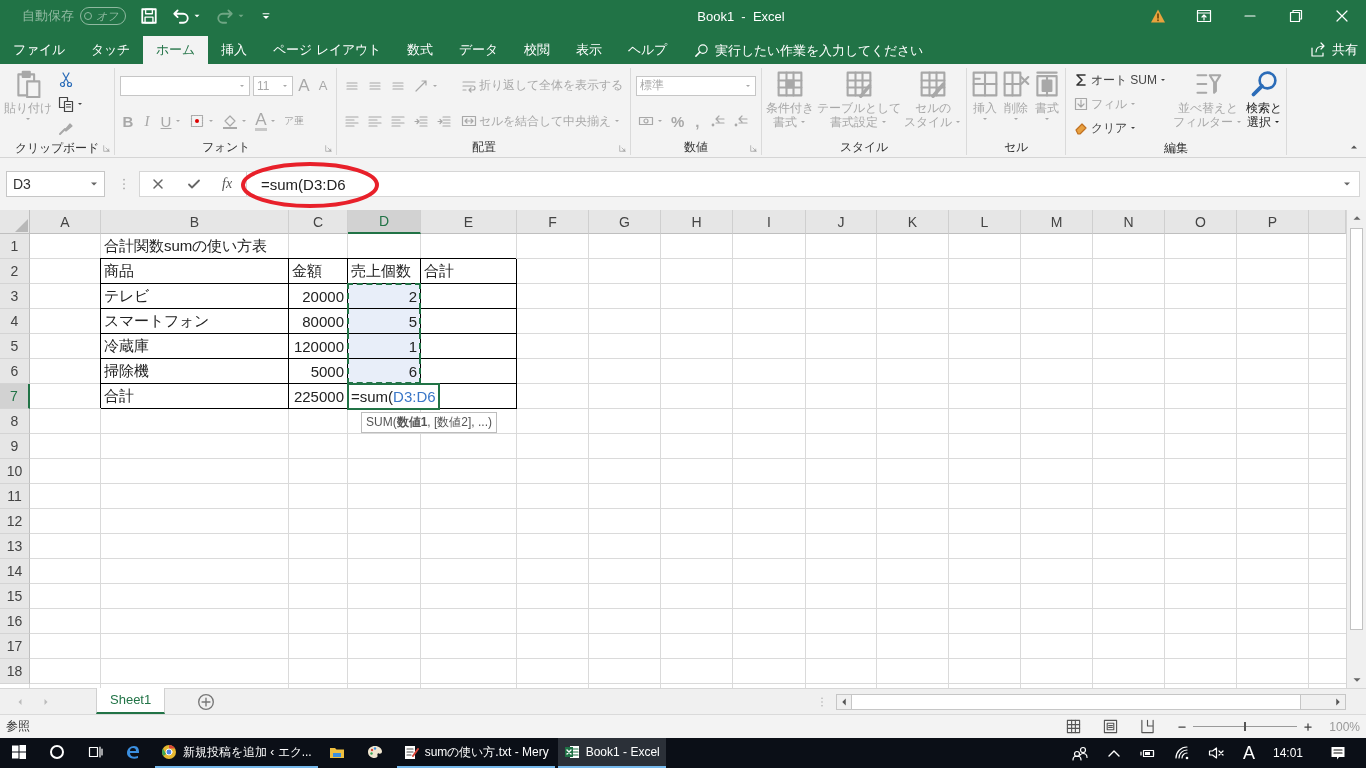  What do you see at coordinates (469, 222) in the screenshot?
I see `column-header: E` at bounding box center [469, 222].